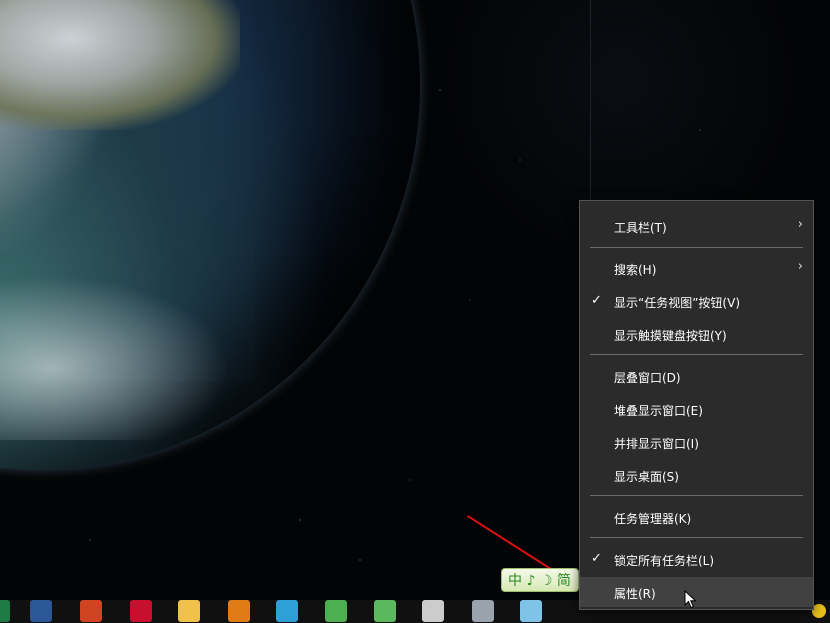 This screenshot has height=623, width=830. Describe the element at coordinates (635, 594) in the screenshot. I see `menu-item-label: 属性(R)` at that location.